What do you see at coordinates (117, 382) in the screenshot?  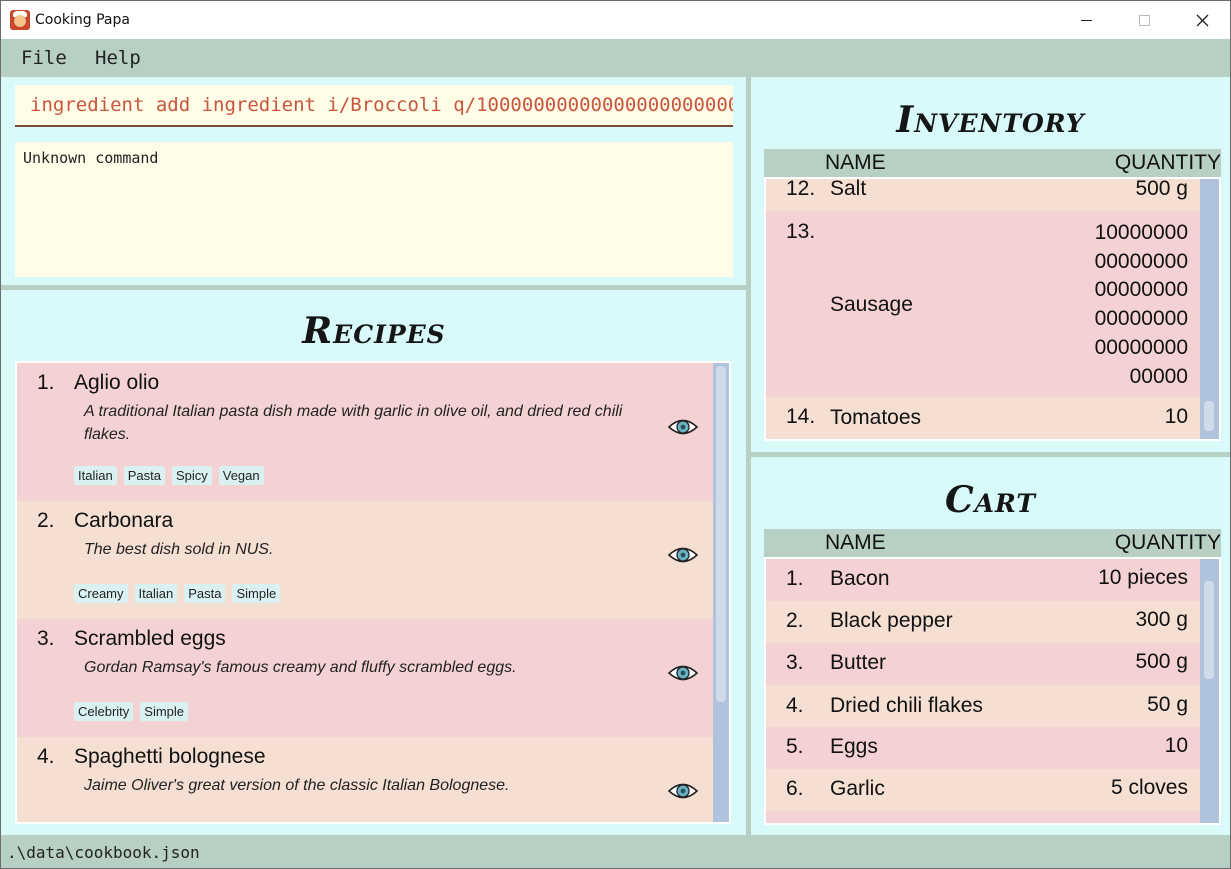 I see `recipe-name: Aglio olio` at bounding box center [117, 382].